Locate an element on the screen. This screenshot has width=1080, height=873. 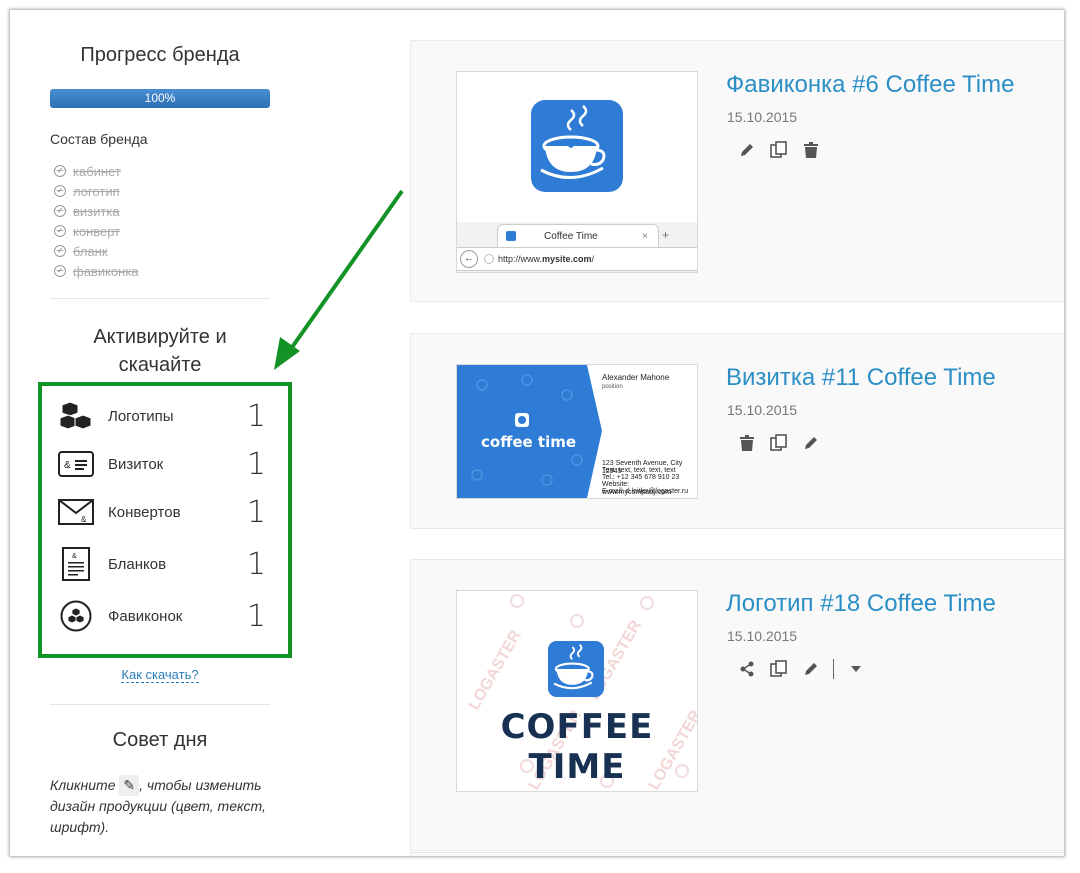
brand-progress-bar: 100% is located at coordinates (160, 98).